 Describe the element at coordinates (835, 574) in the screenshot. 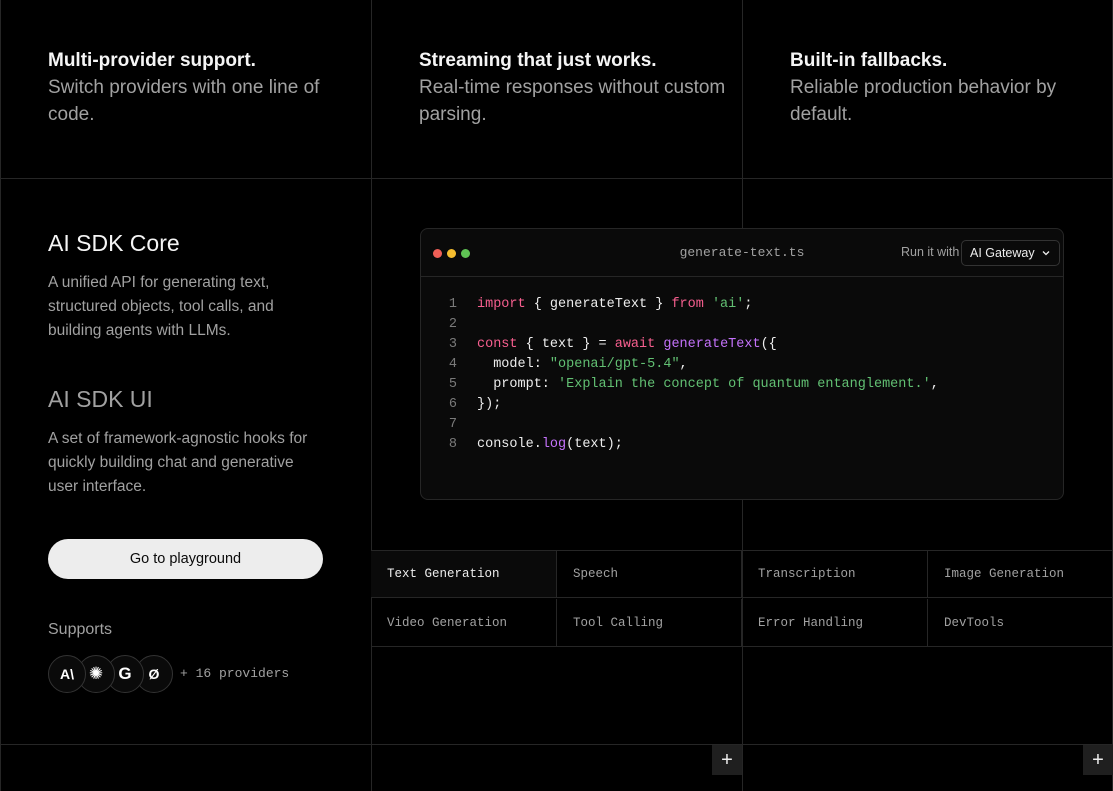

I see `tab-transcription: Transcription` at that location.